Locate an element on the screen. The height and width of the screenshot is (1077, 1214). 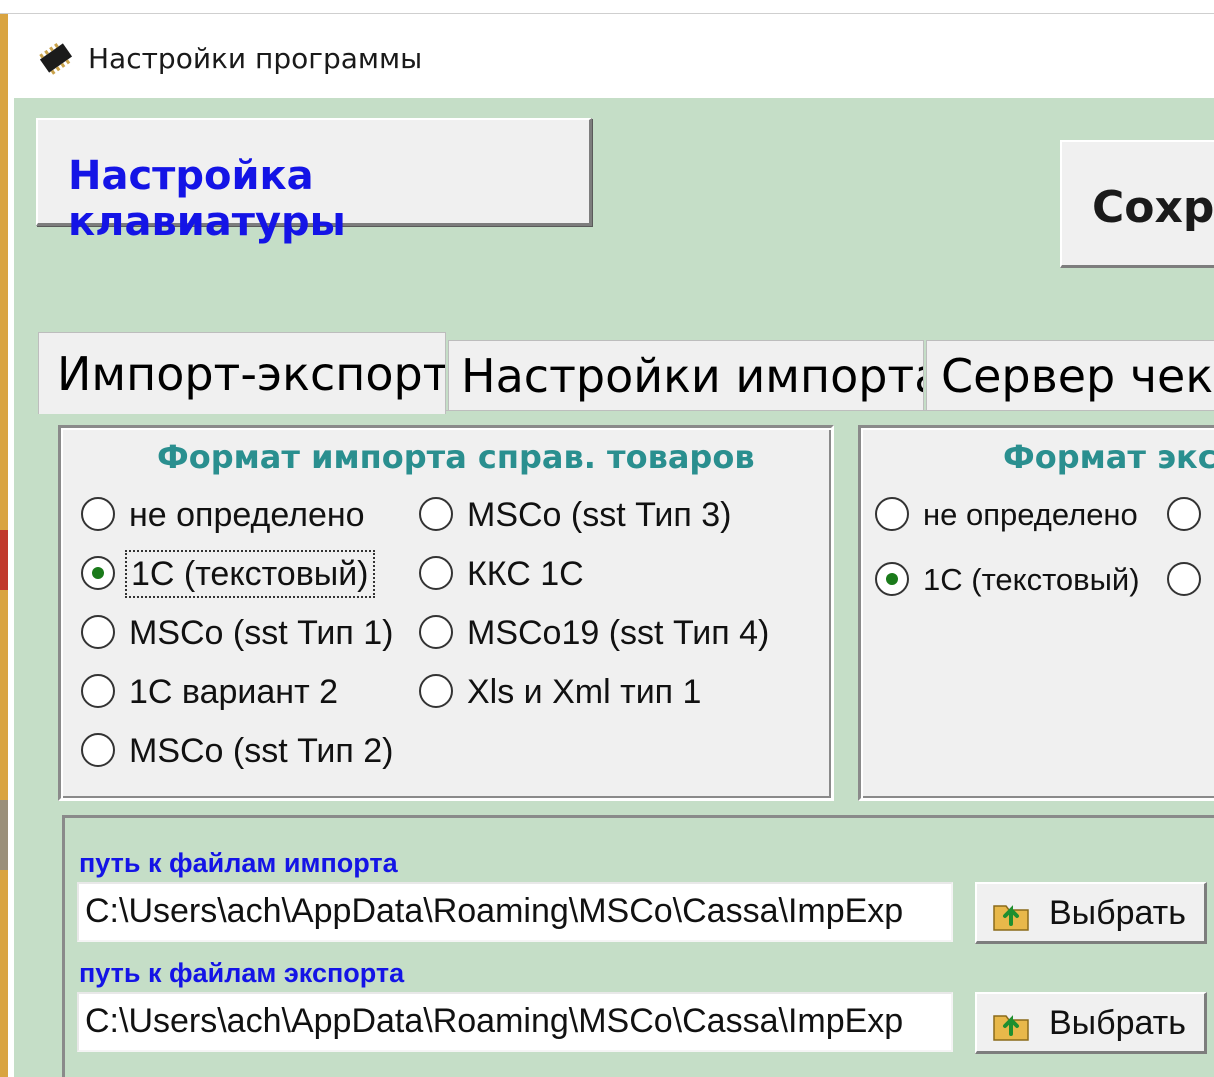
import-path-pick-button: Выбрать is located at coordinates (1091, 913).